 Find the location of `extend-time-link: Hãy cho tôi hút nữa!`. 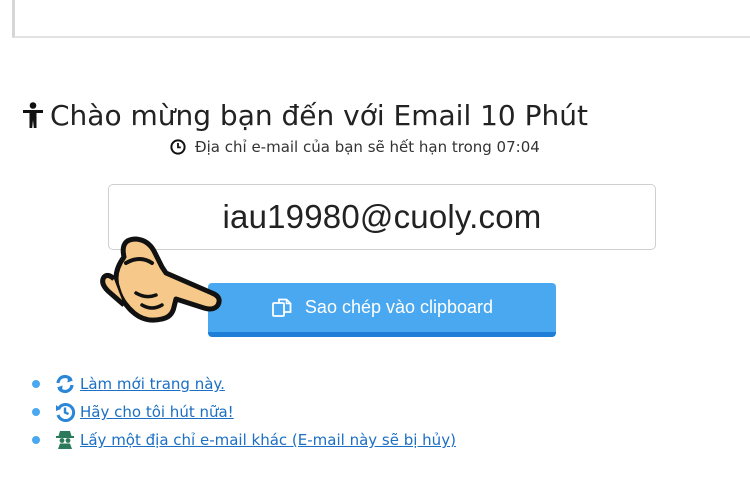

extend-time-link: Hãy cho tôi hút nữa! is located at coordinates (157, 412).